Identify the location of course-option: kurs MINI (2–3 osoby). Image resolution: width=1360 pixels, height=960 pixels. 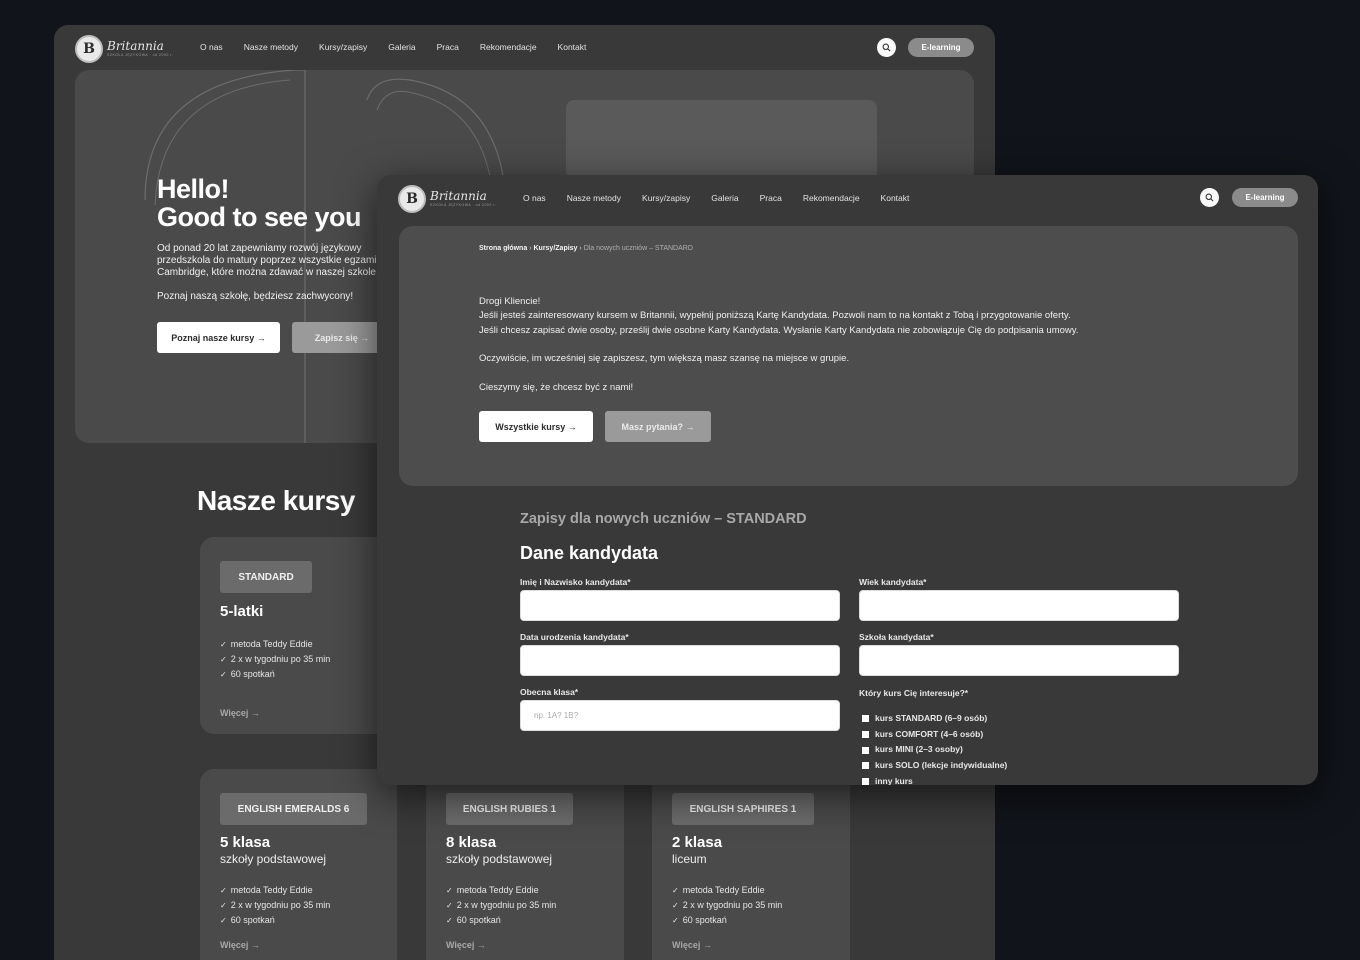
(934, 750).